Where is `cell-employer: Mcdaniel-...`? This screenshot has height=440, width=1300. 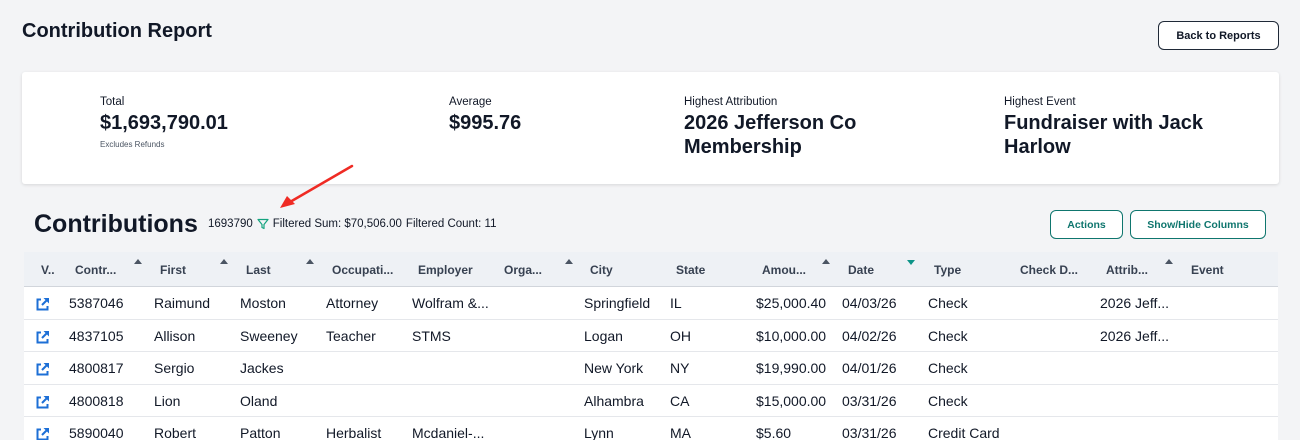
cell-employer: Mcdaniel-... is located at coordinates (448, 432).